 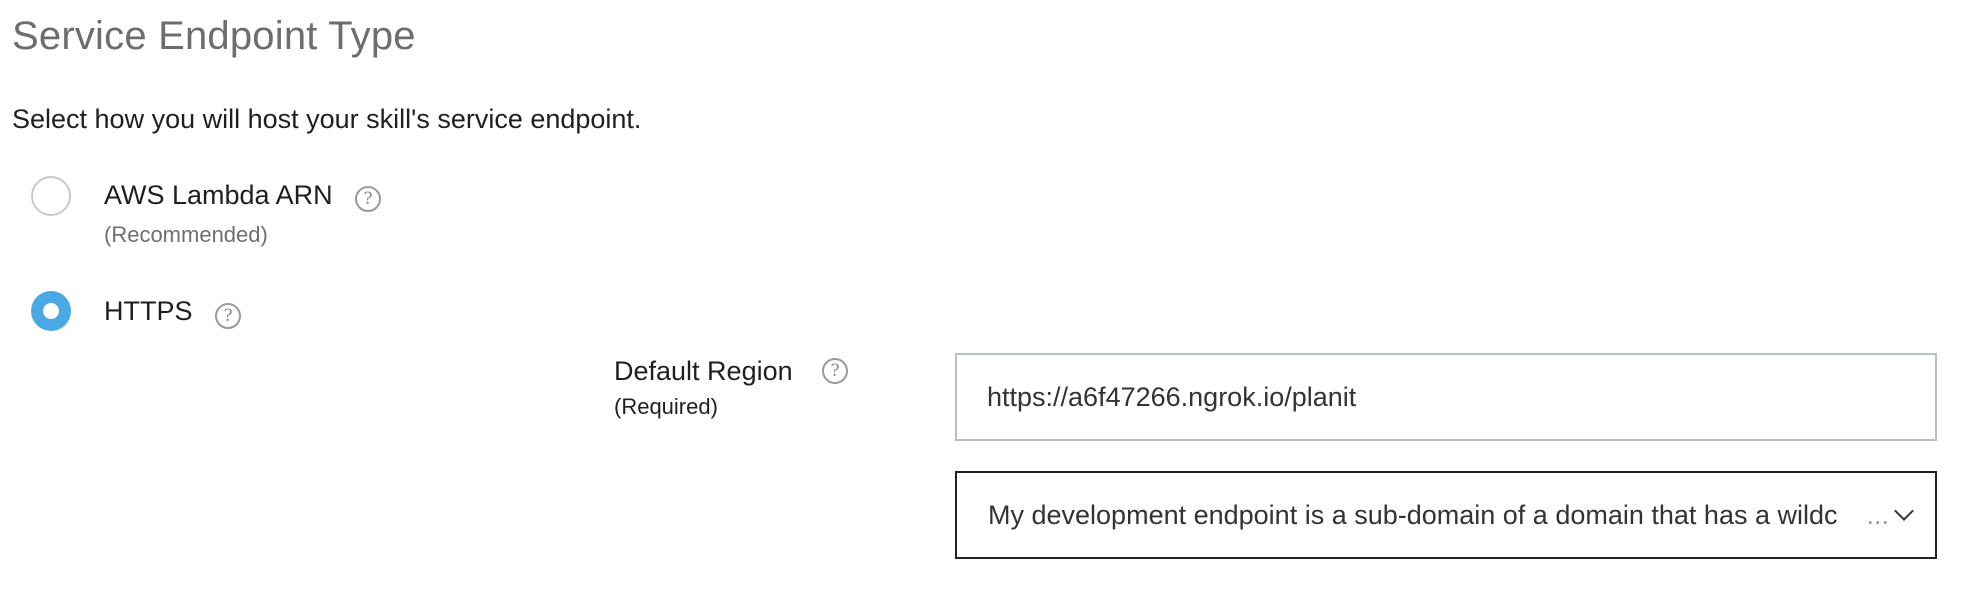 I want to click on option-label-aws-lambda: AWS Lambda ARN, so click(x=218, y=195).